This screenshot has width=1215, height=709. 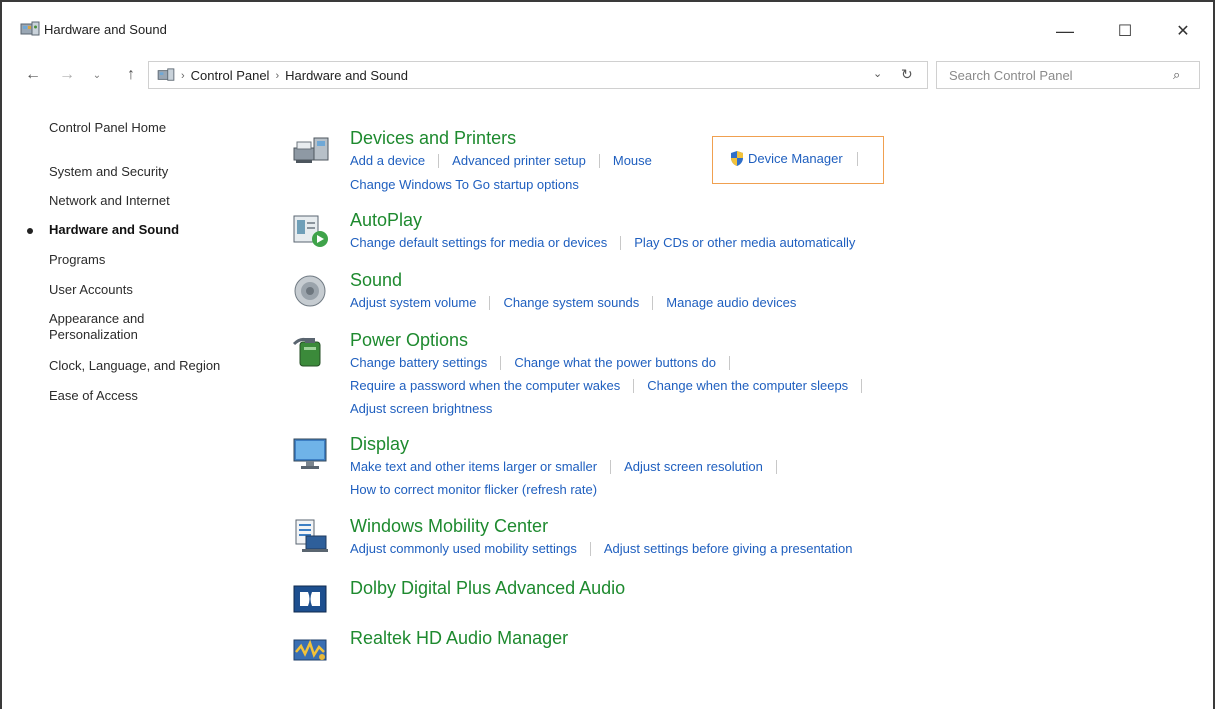 I want to click on realtek-title: Realtek HD Audio Manager, so click(x=459, y=638).